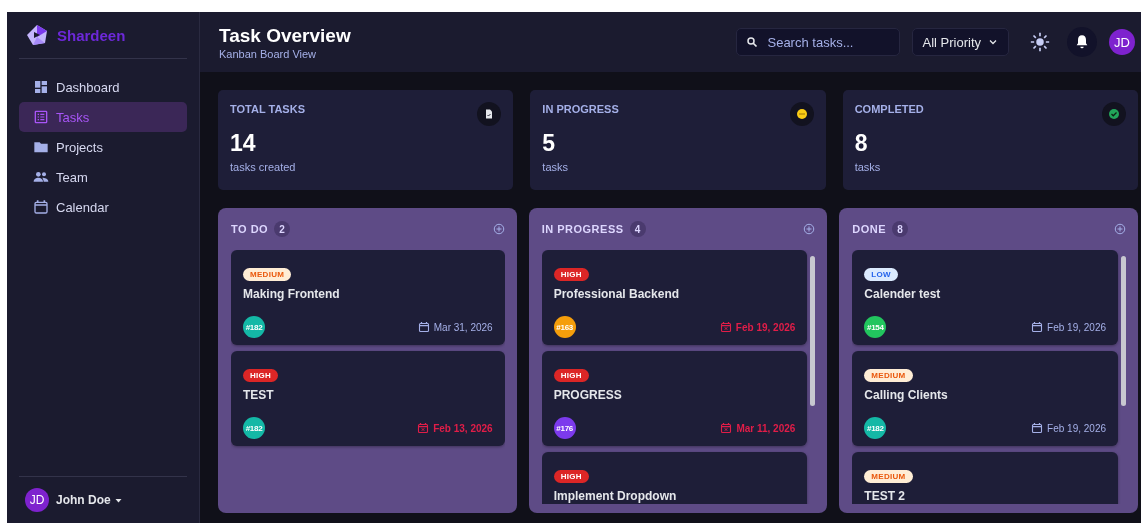  I want to click on stat-label: IN PROGRESS, so click(580, 109).